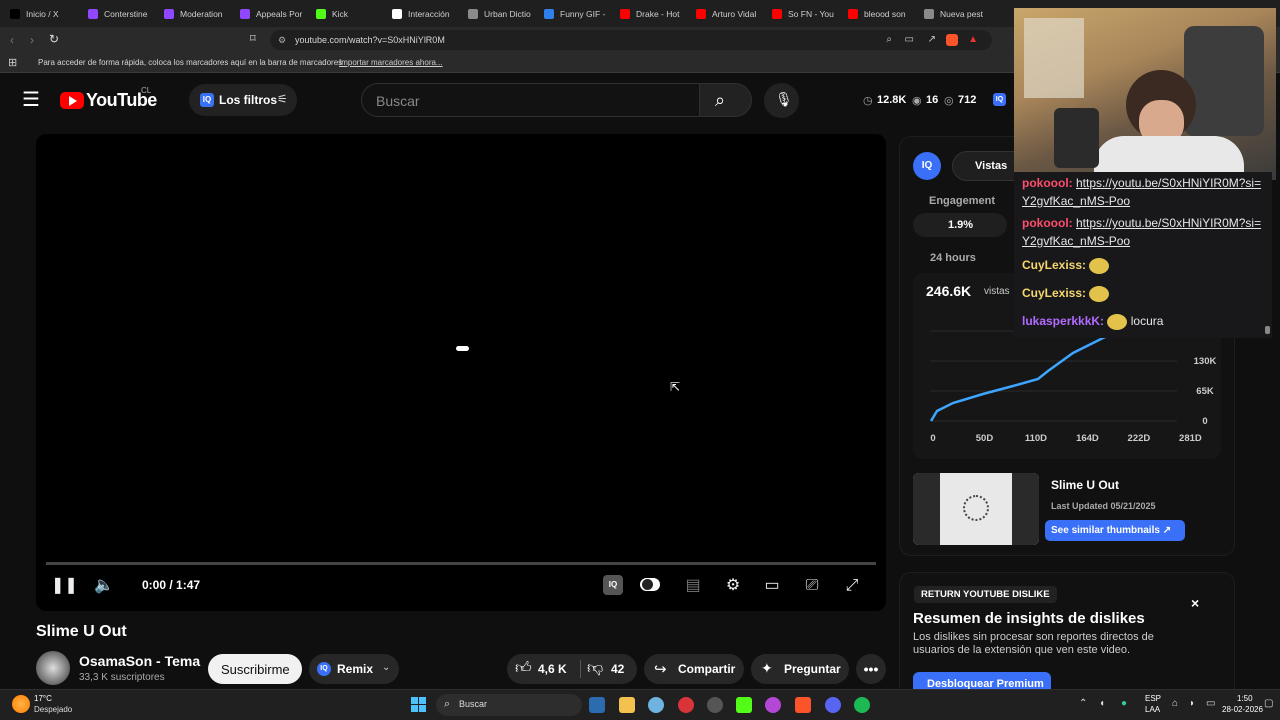 The image size is (1280, 720). Describe the element at coordinates (648, 13) in the screenshot. I see `browser-tab: Drake - Hot` at that location.